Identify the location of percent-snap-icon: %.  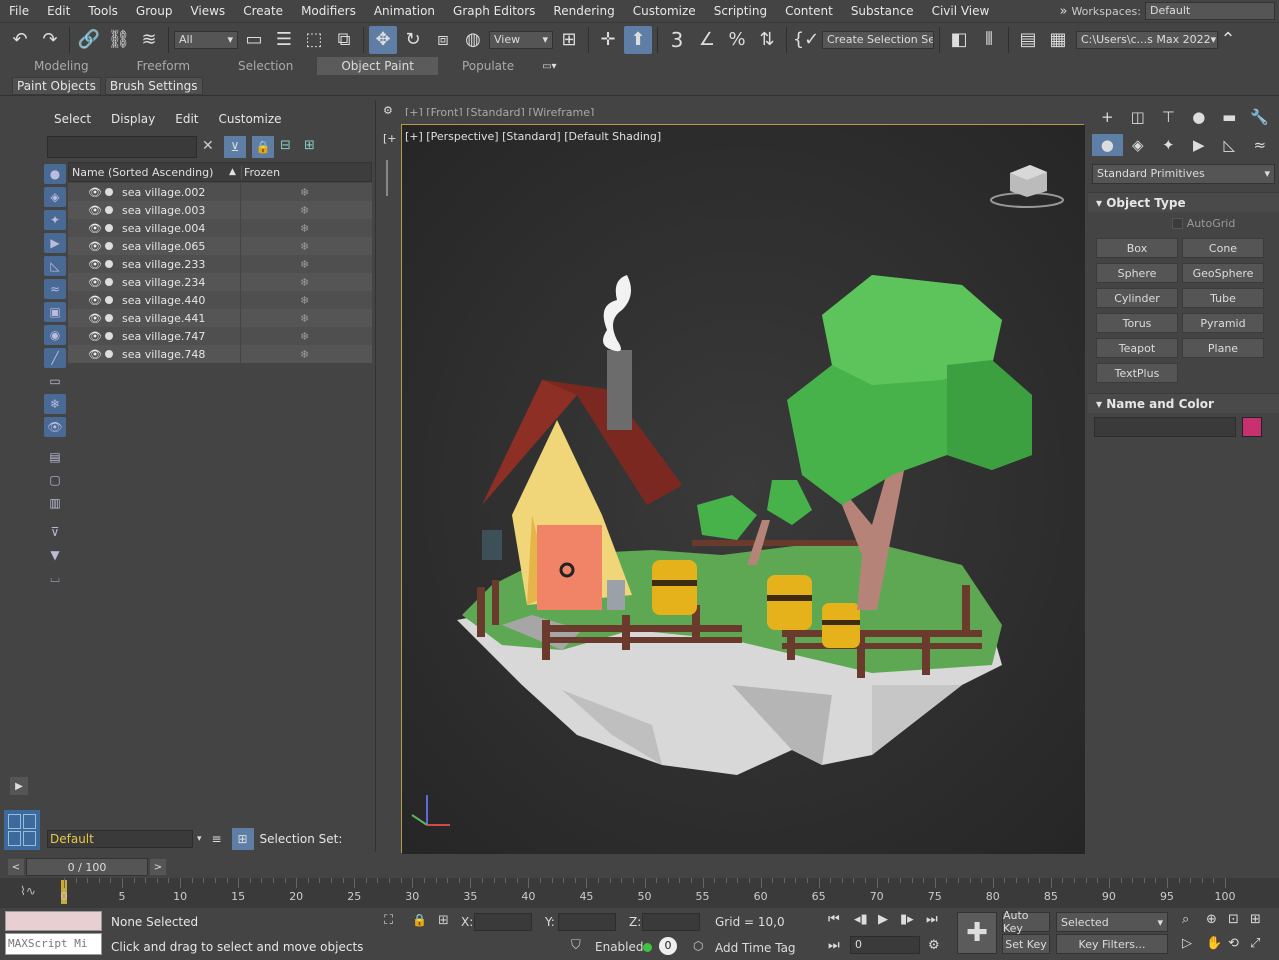
(737, 40).